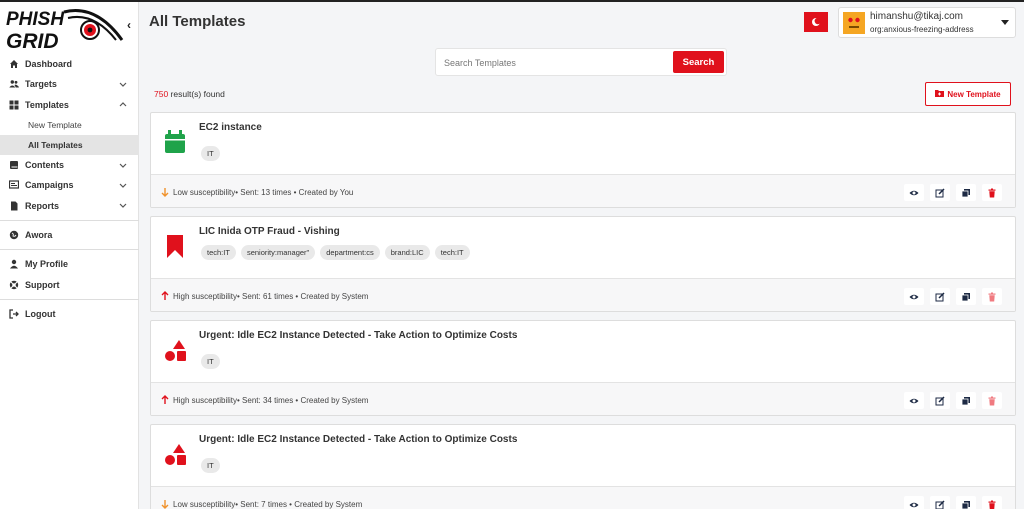 The image size is (1024, 509). What do you see at coordinates (196, 94) in the screenshot?
I see `results-suffix: result(s) found` at bounding box center [196, 94].